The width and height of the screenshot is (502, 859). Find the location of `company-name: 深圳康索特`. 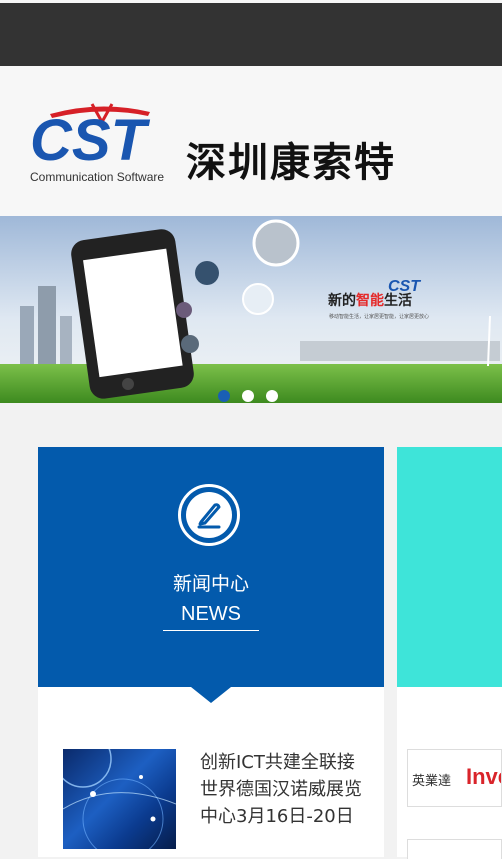

company-name: 深圳康索特 is located at coordinates (291, 163).